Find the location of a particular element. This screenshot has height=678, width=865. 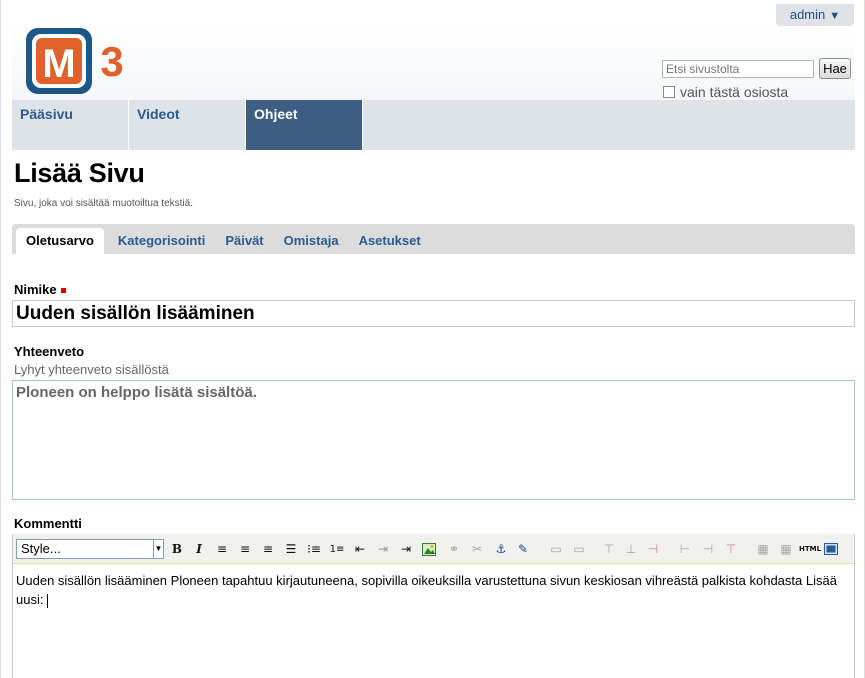

delete-col-icon: ⊤ is located at coordinates (731, 549).